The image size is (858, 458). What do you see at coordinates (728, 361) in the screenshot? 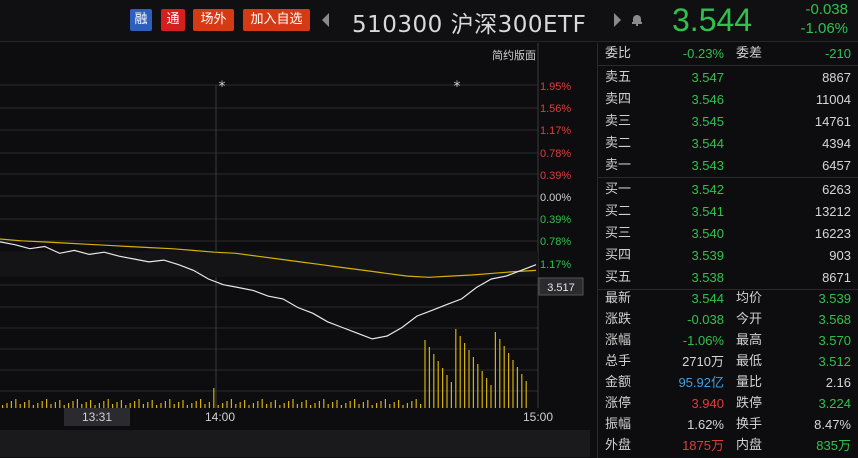
I see `stat-row: 总手 2710万 最低 3.512` at bounding box center [728, 361].